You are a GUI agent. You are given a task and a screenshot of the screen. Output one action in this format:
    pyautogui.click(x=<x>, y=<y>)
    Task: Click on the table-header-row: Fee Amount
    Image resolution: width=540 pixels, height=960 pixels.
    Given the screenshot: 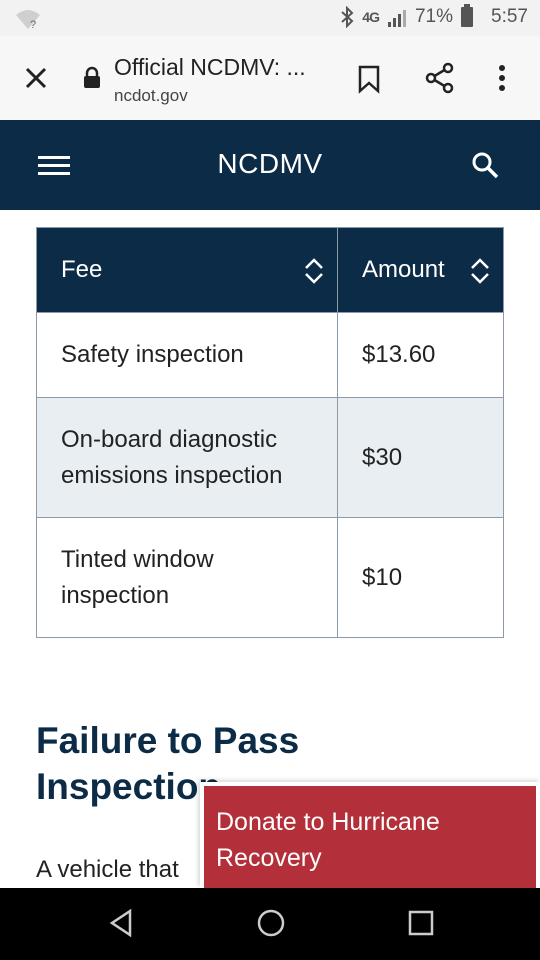 What is the action you would take?
    pyautogui.click(x=270, y=270)
    